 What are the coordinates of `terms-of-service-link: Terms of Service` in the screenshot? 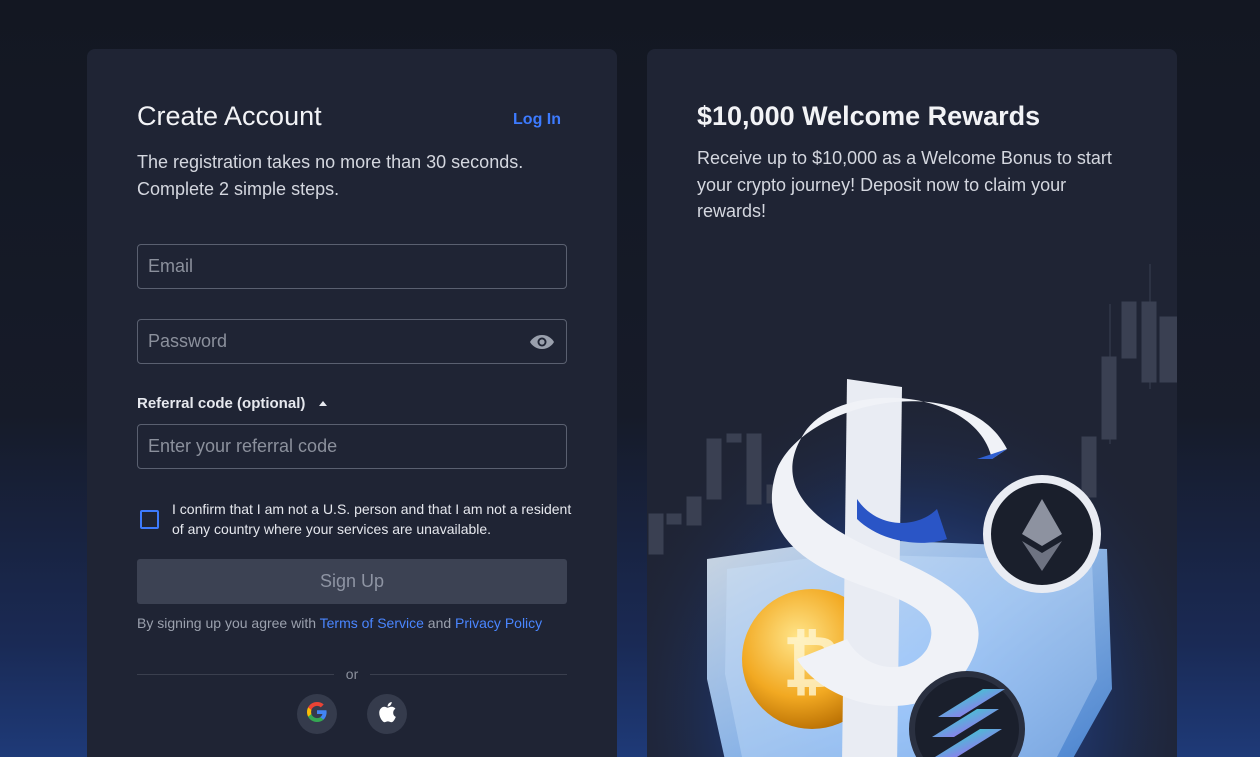 It's located at (372, 623).